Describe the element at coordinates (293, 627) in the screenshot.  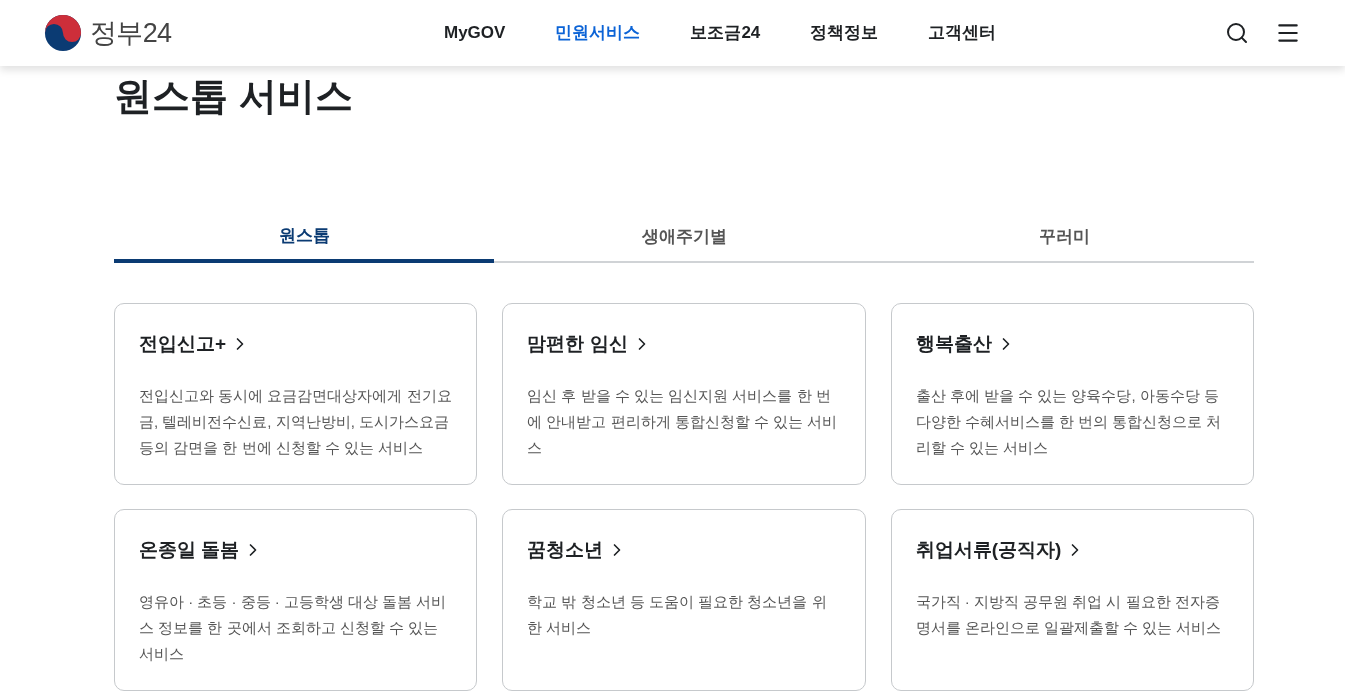
I see `card-description: 영유아 · 초등 · 중등 · 고등학생 대상 돌봄 서비스 정보를 한 곳에서 조회하고 신청할 수 있는 서비스` at that location.